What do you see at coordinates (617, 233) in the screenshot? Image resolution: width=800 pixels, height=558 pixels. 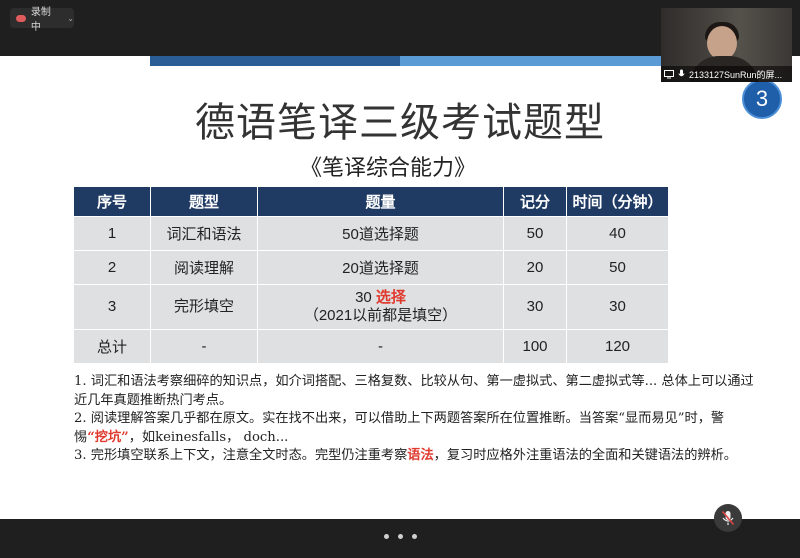 I see `cell-time: 40` at bounding box center [617, 233].